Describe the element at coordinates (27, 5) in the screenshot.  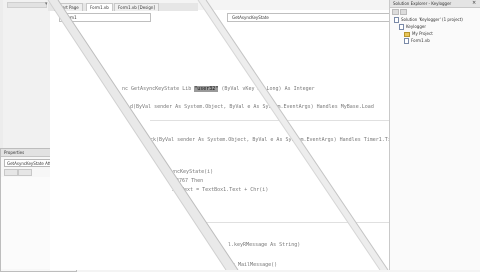
I see `toolbox-header` at that location.